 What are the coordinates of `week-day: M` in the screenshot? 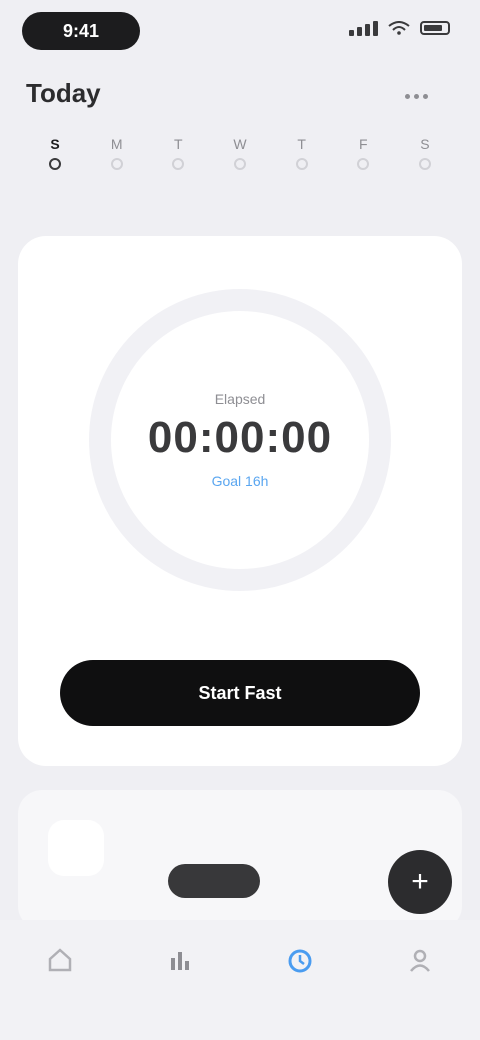 It's located at (117, 166).